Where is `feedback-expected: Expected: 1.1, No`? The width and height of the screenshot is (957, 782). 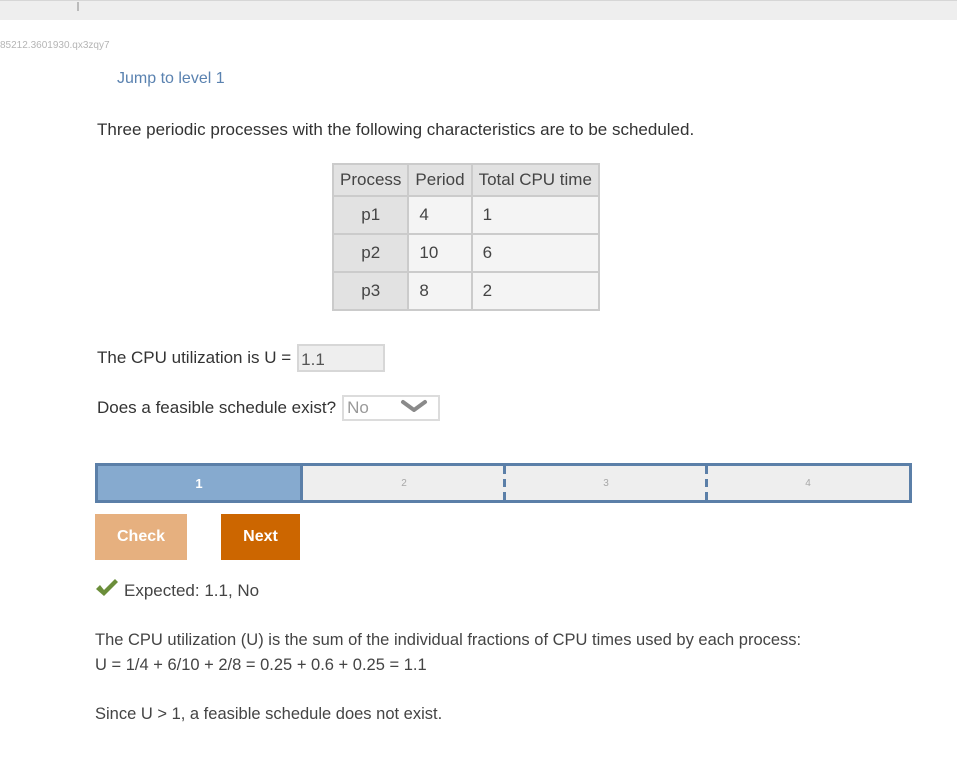 feedback-expected: Expected: 1.1, No is located at coordinates (177, 590).